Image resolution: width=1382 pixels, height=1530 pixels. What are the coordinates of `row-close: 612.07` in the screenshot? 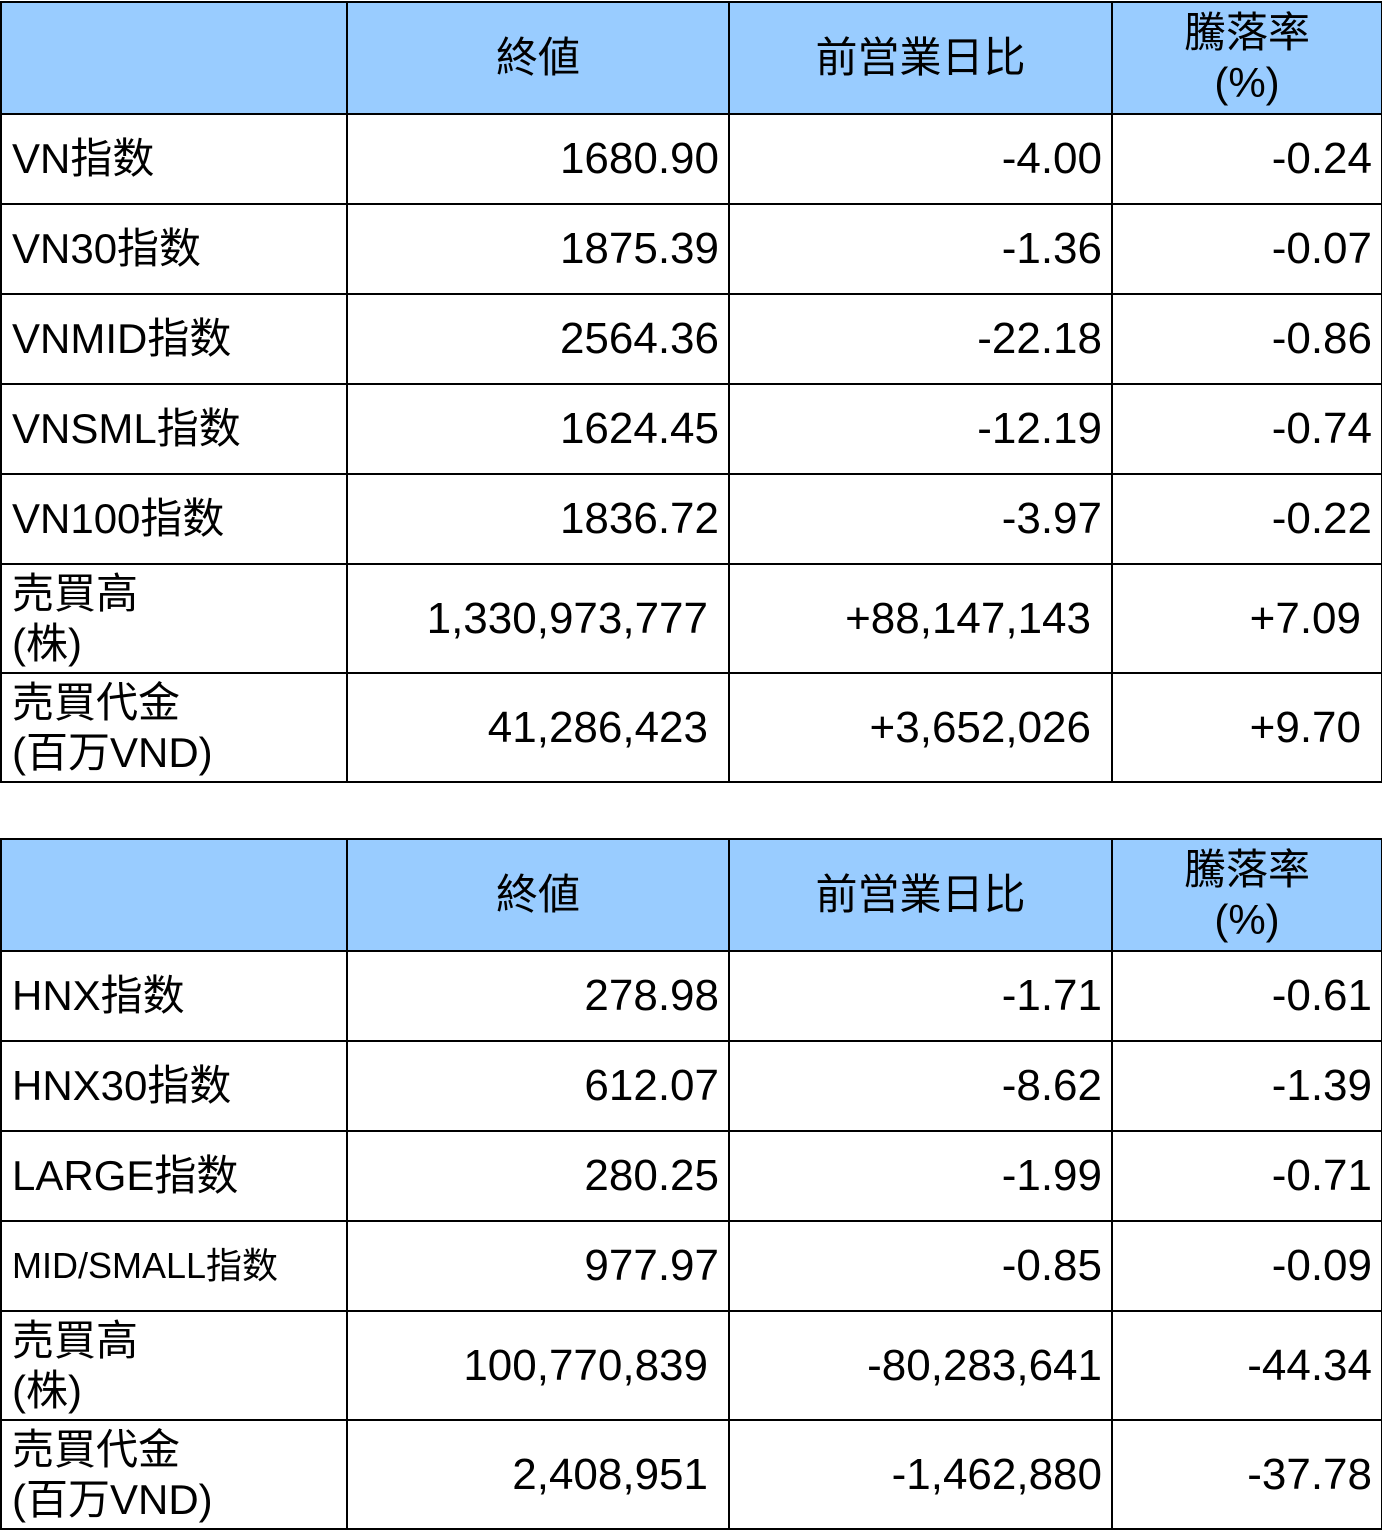 It's located at (538, 1086).